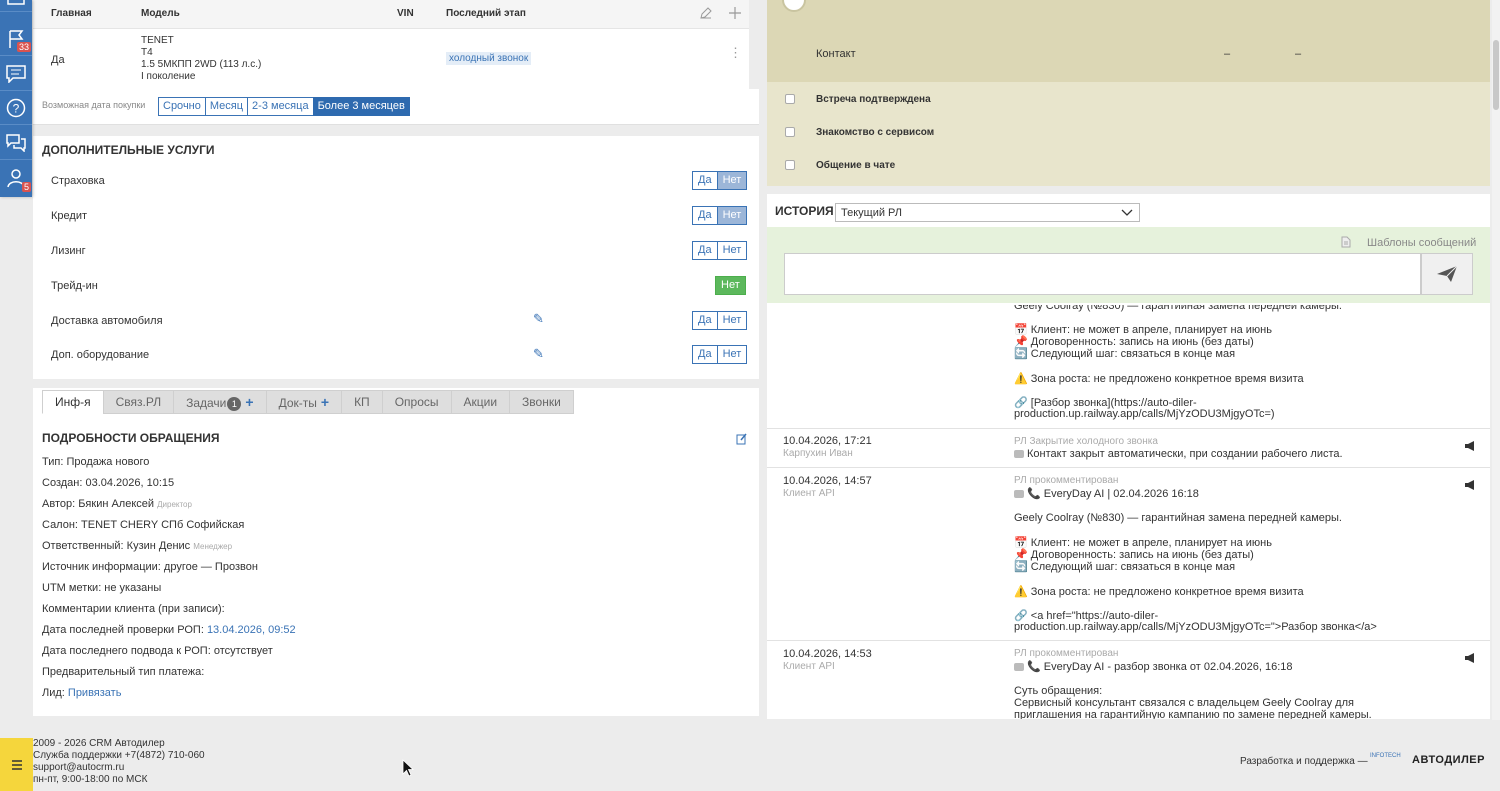  Describe the element at coordinates (1447, 274) in the screenshot. I see `send-button` at that location.